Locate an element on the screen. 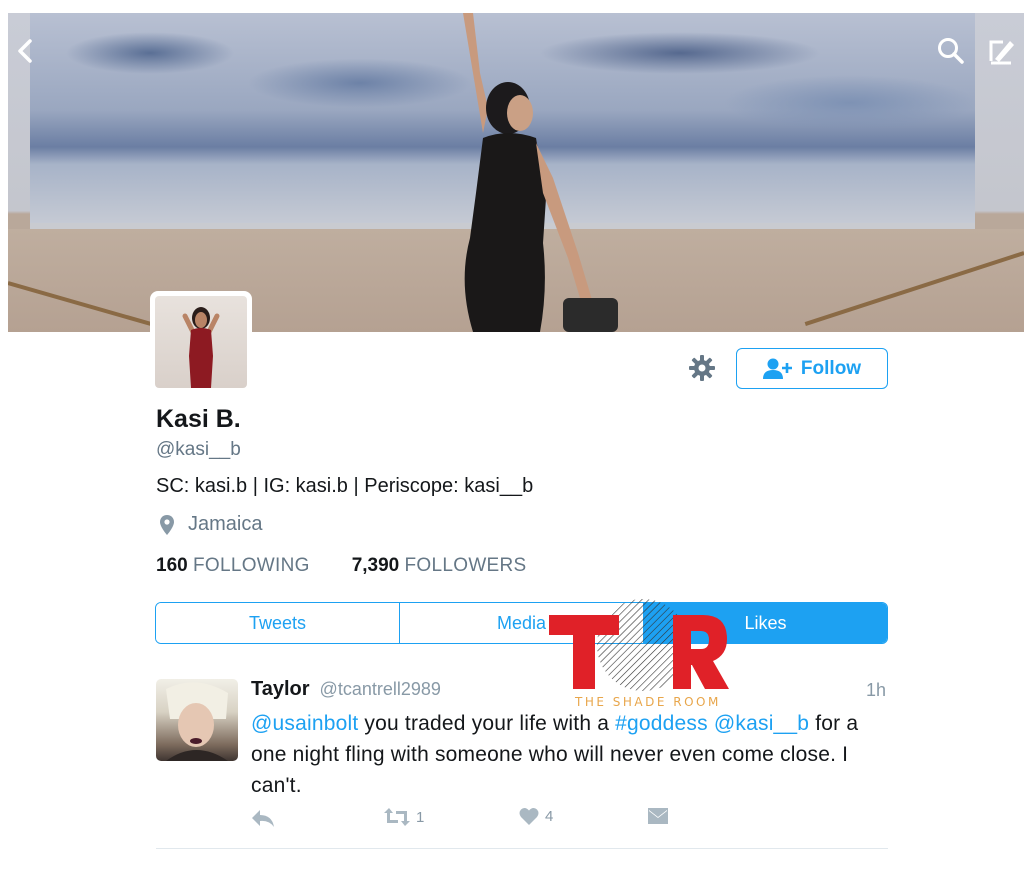 The width and height of the screenshot is (1024, 869). back-button is located at coordinates (26, 51).